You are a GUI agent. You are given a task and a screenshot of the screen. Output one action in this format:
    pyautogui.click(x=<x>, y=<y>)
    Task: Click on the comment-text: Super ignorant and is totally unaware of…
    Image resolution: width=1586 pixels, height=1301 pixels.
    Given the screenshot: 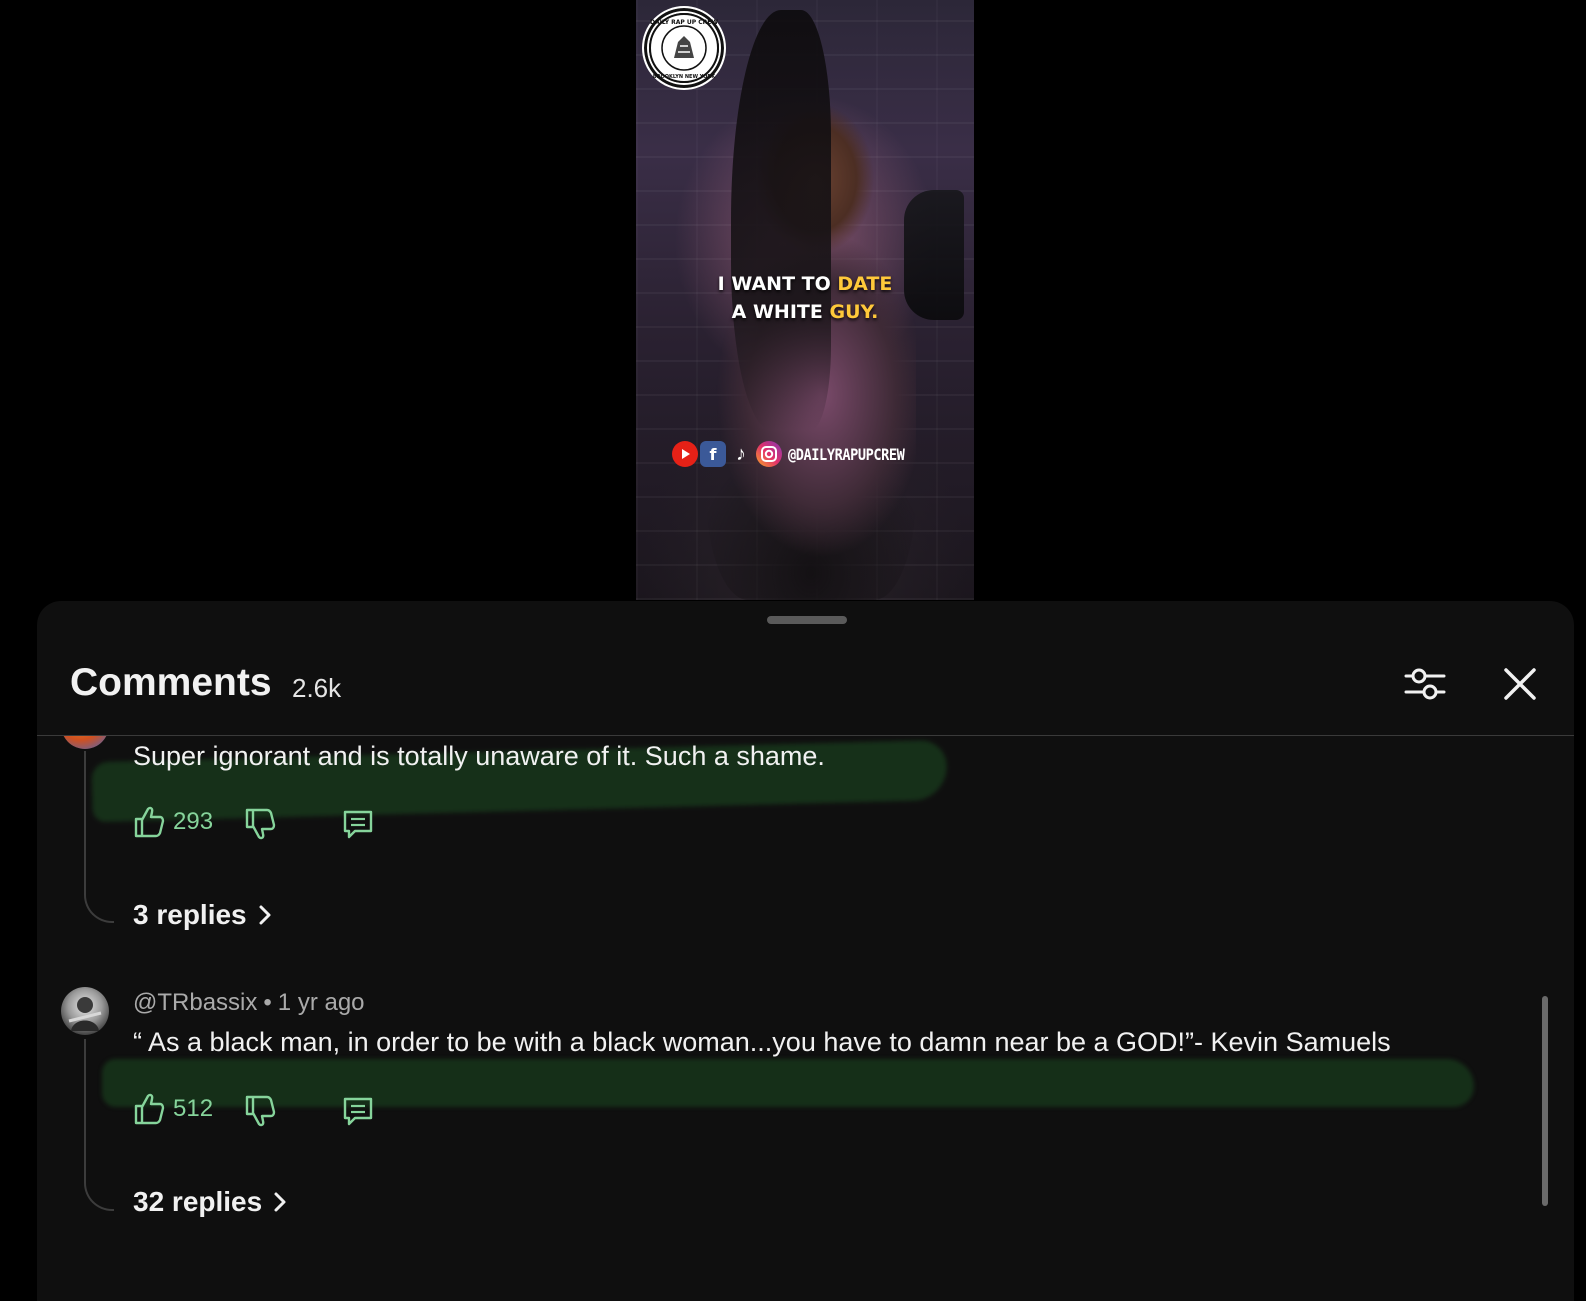 What is the action you would take?
    pyautogui.click(x=479, y=756)
    